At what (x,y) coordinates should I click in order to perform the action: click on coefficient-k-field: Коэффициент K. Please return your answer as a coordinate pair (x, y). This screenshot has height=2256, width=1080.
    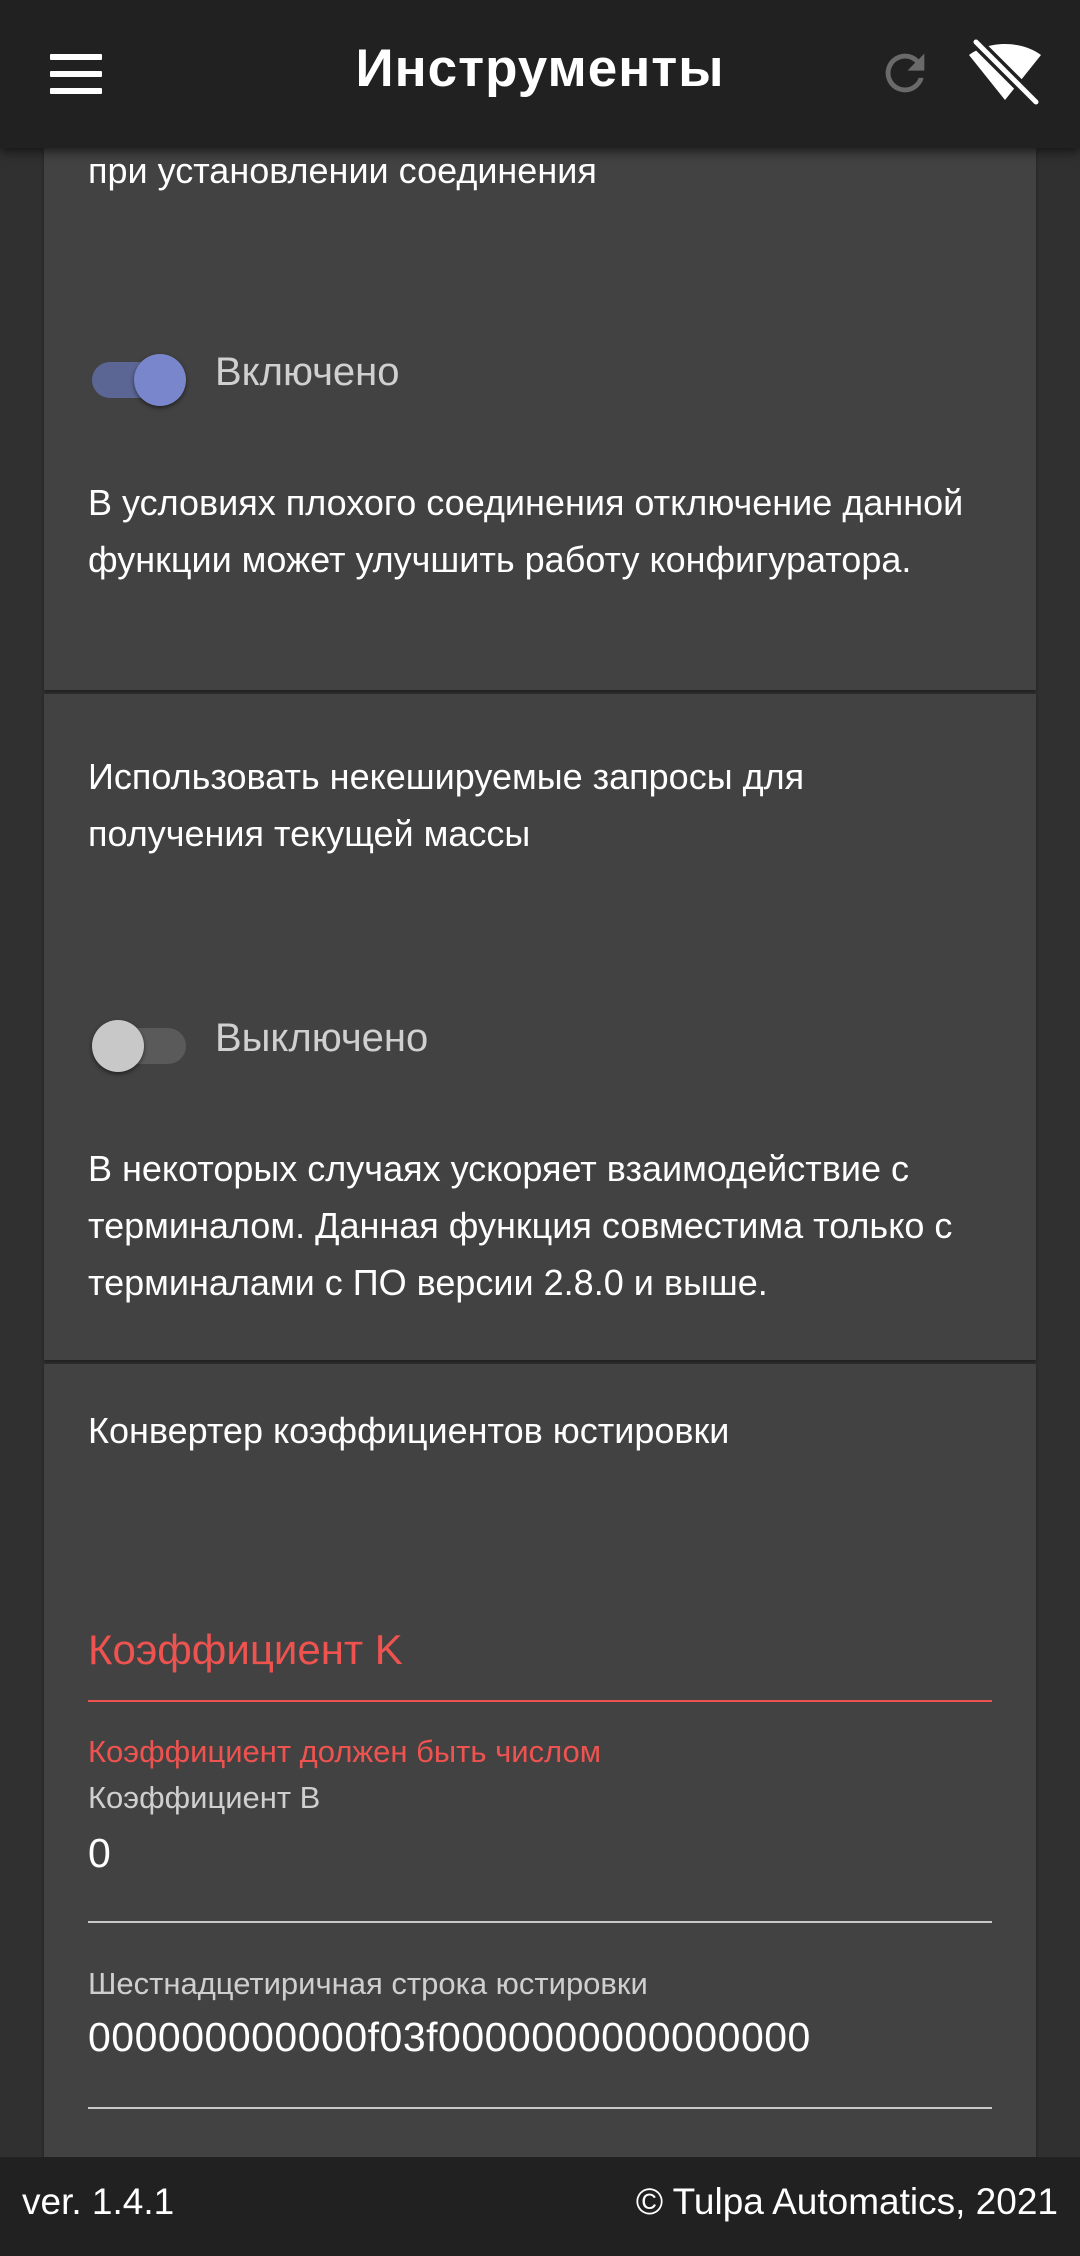
    Looking at the image, I should click on (562, 1664).